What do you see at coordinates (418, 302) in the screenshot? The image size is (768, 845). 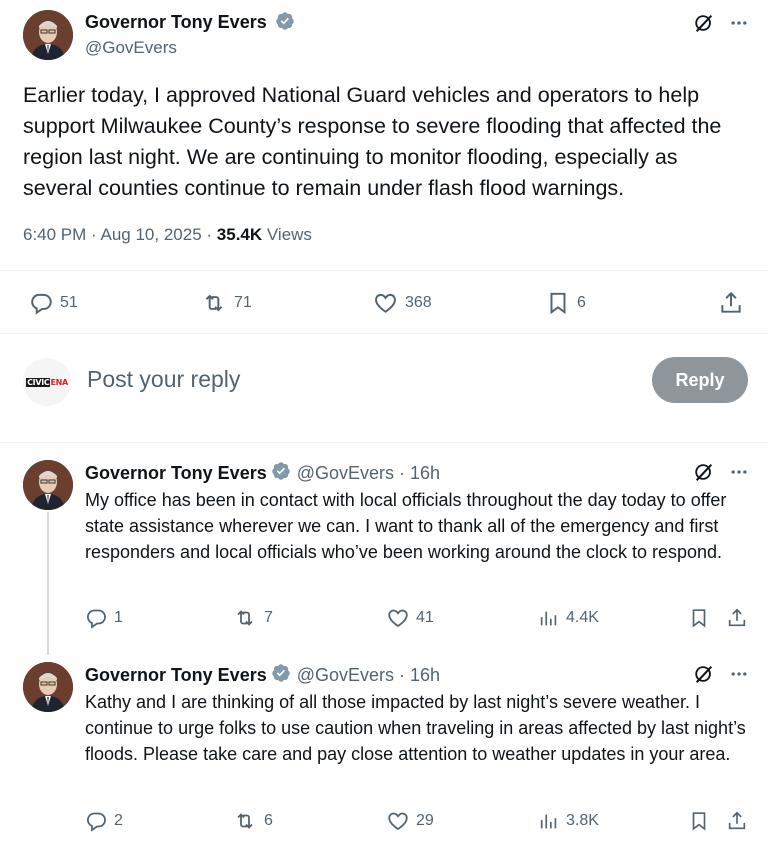 I see `like-count: 368` at bounding box center [418, 302].